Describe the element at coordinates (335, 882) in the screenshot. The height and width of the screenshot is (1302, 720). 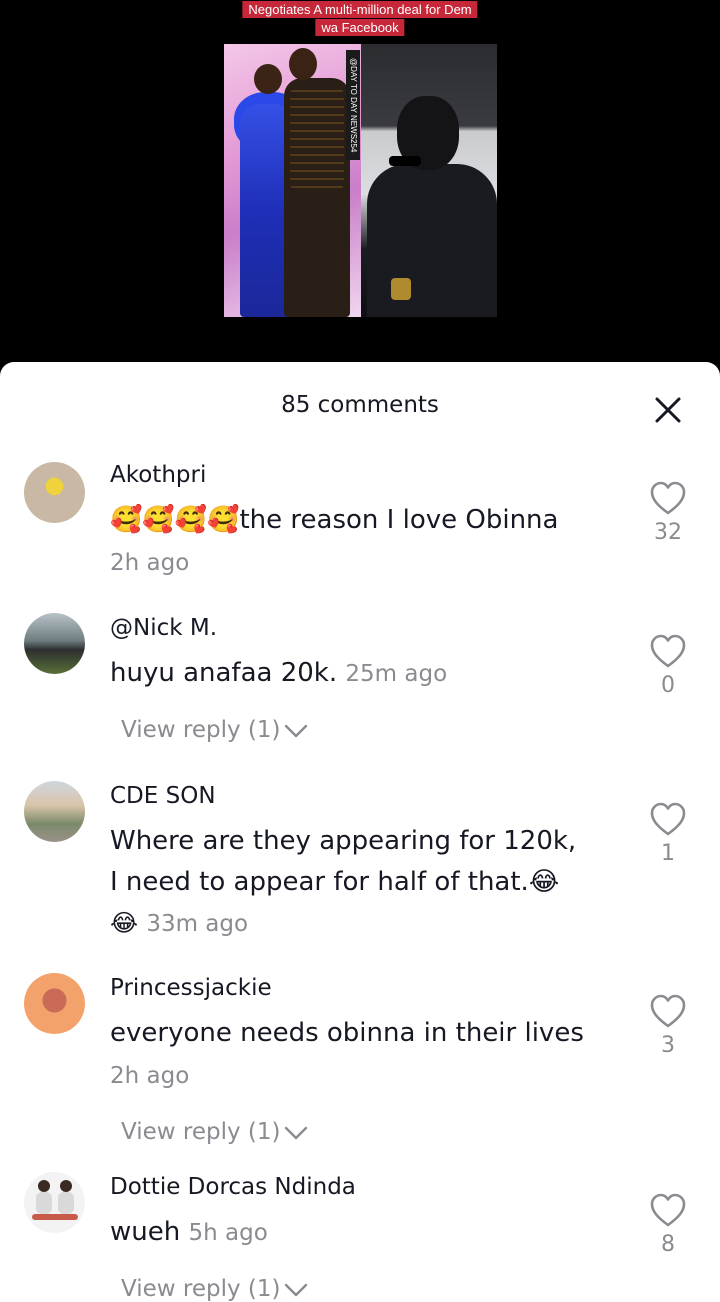
I see `comment-text-line: I need to appear for half of that.😂` at that location.